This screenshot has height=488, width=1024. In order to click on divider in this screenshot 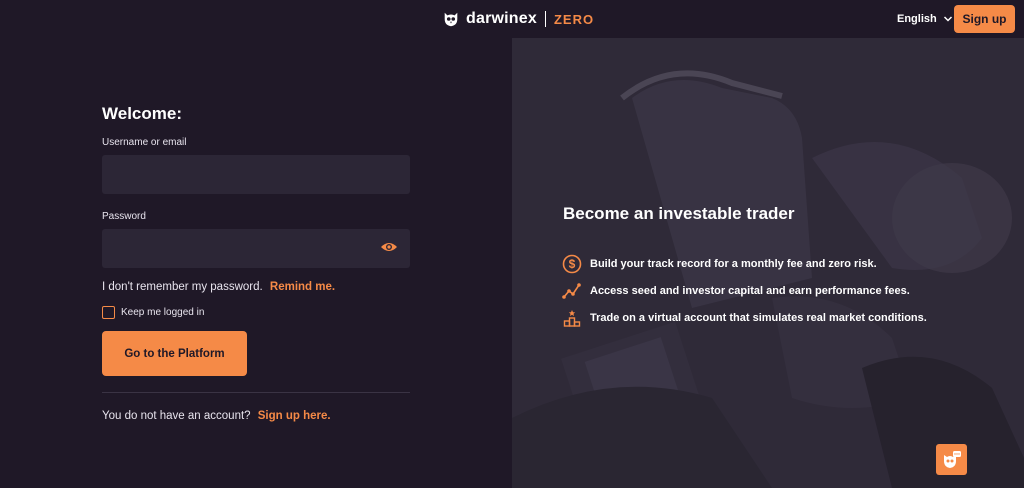, I will do `click(256, 392)`.